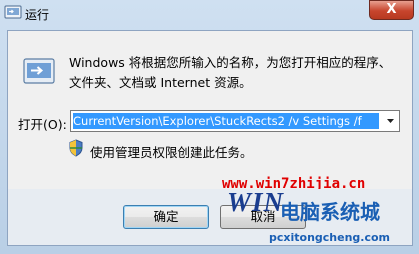 Image resolution: width=419 pixels, height=254 pixels. What do you see at coordinates (37, 15) in the screenshot?
I see `window-title: 运行` at bounding box center [37, 15].